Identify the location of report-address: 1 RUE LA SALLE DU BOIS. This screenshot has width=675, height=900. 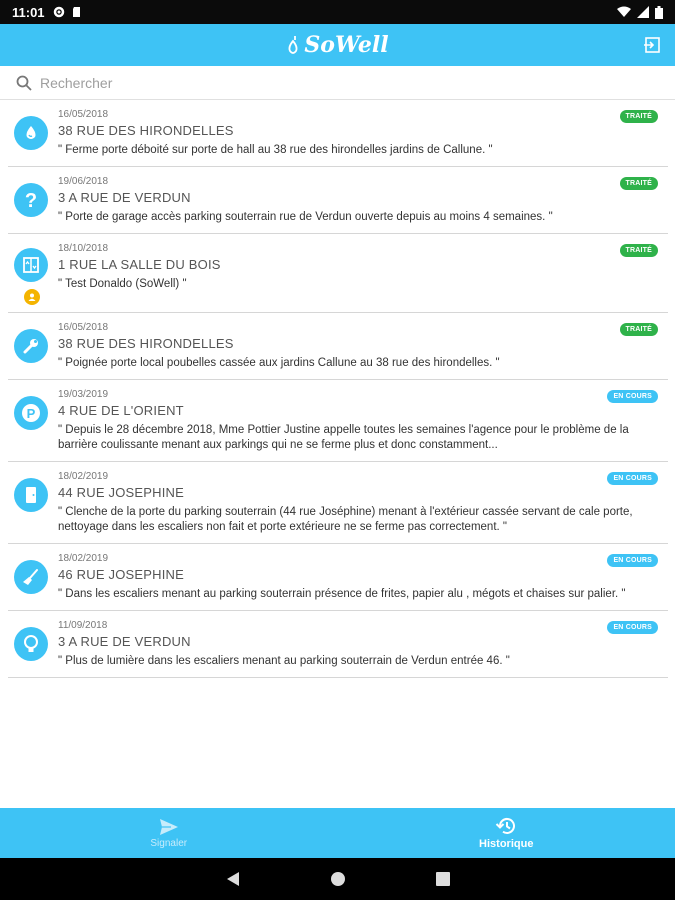
(139, 264).